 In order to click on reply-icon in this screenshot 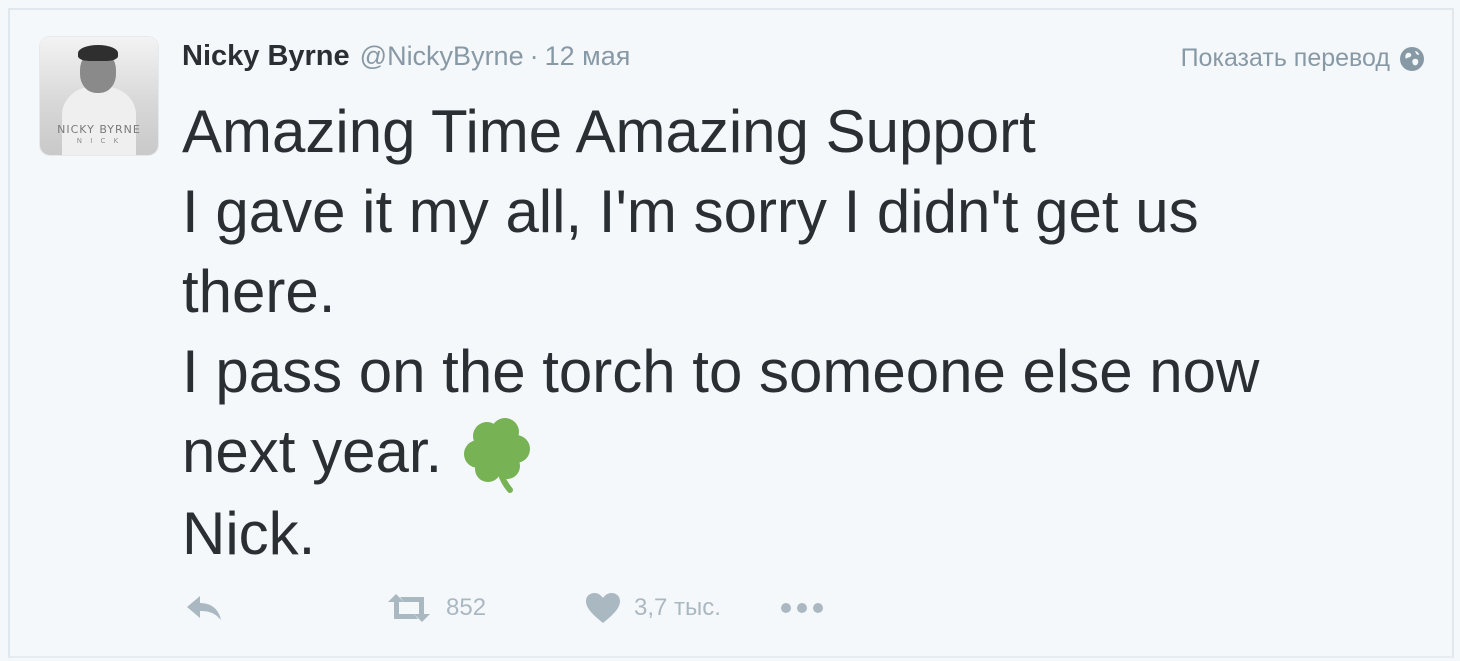, I will do `click(204, 608)`.